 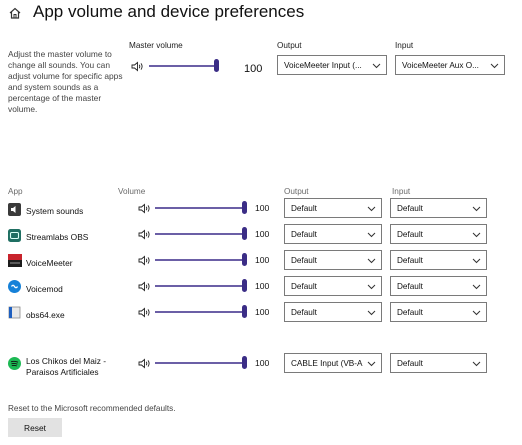 What do you see at coordinates (14, 209) in the screenshot?
I see `system-sounds-icon` at bounding box center [14, 209].